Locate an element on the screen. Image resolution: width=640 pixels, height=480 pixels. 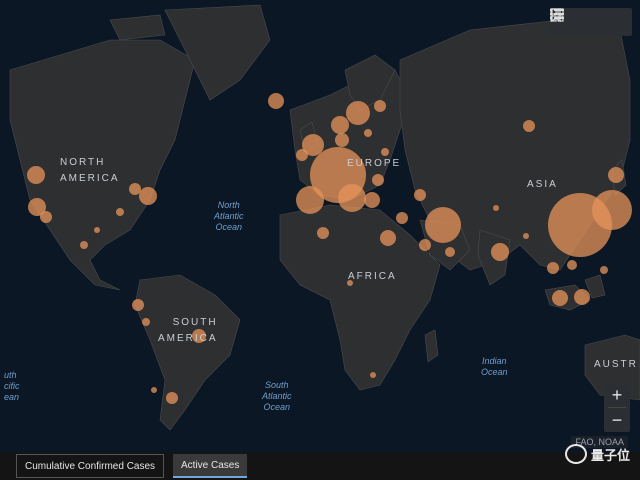
label-north-atlantic: North Atlantic Ocean is located at coordinates (229, 216).